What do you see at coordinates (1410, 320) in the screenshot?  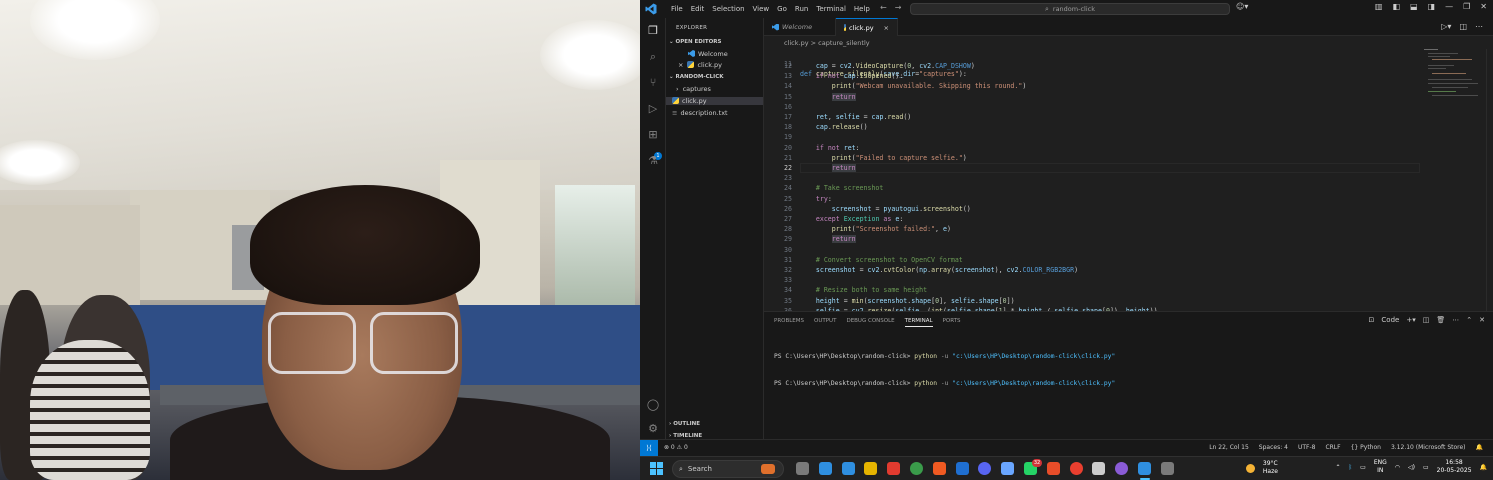 I see `new-terminal-icon: +▾` at bounding box center [1410, 320].